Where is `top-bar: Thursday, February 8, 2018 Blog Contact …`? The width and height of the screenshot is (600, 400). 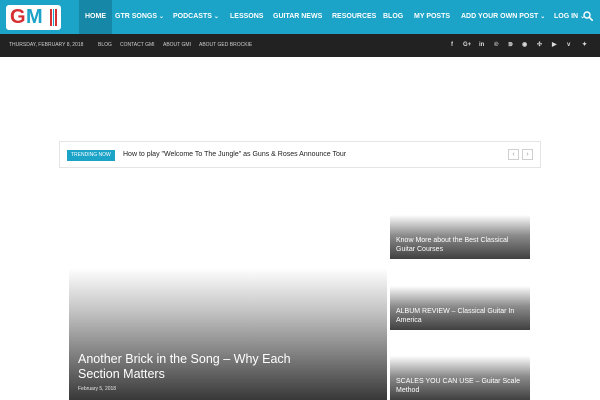 top-bar: Thursday, February 8, 2018 Blog Contact … is located at coordinates (300, 45).